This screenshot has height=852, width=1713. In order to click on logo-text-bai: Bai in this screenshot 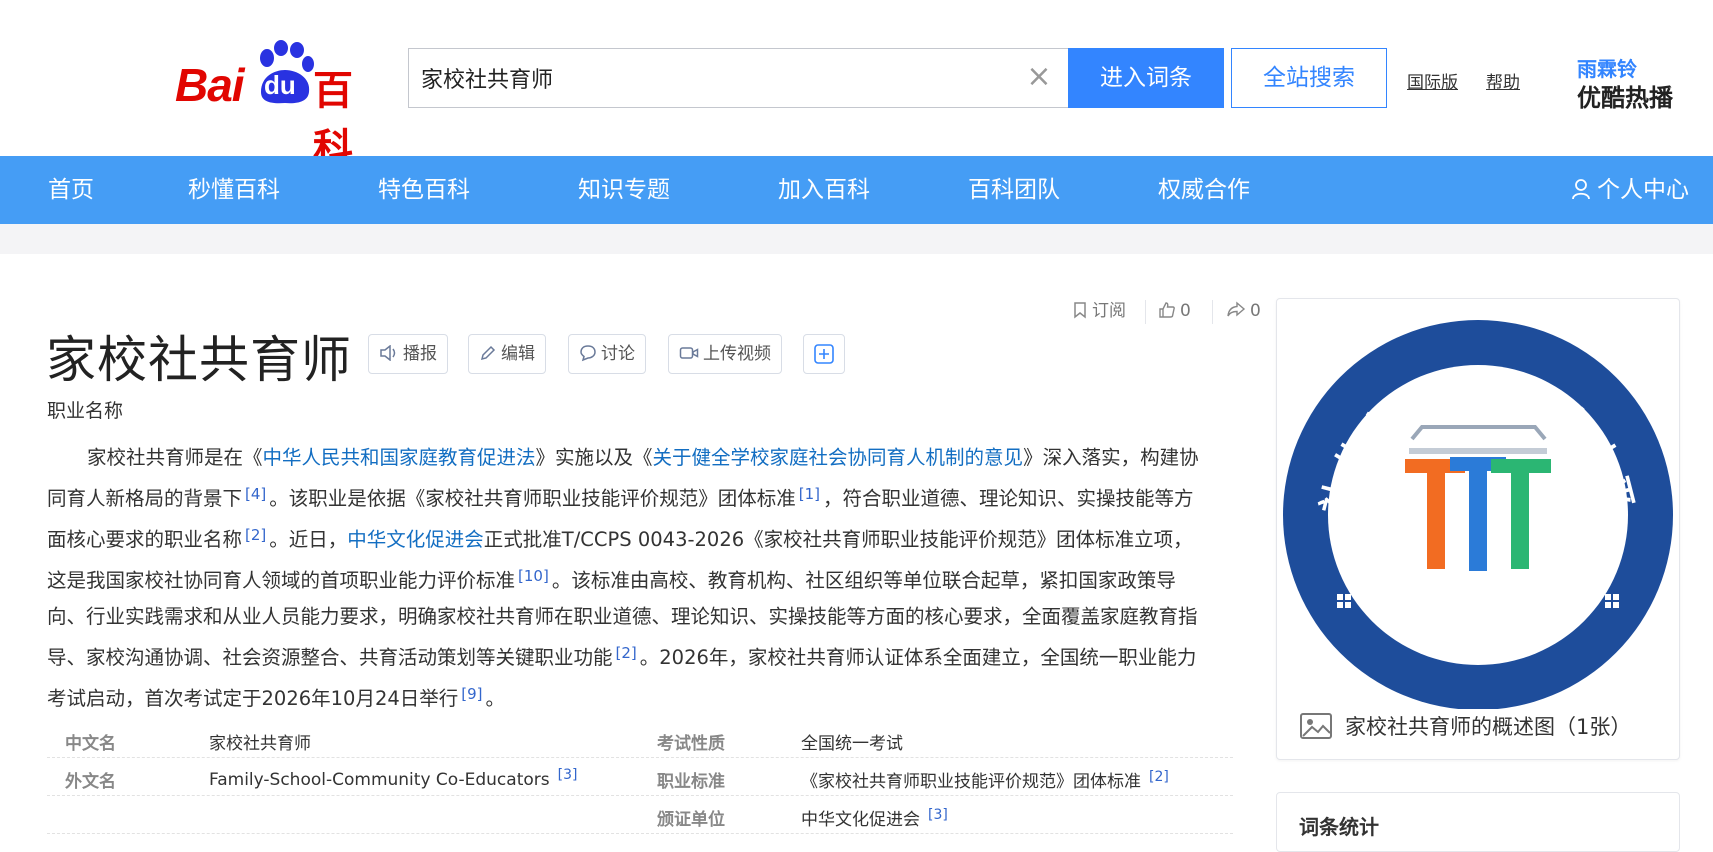, I will do `click(210, 85)`.